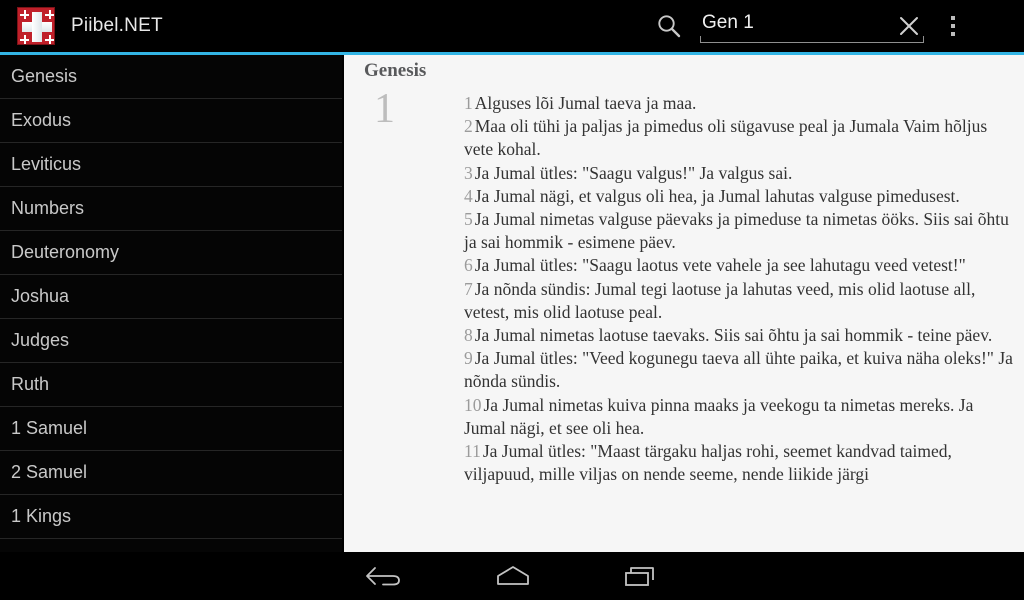 This screenshot has height=600, width=1024. Describe the element at coordinates (953, 26) in the screenshot. I see `overflow-menu-icon` at that location.